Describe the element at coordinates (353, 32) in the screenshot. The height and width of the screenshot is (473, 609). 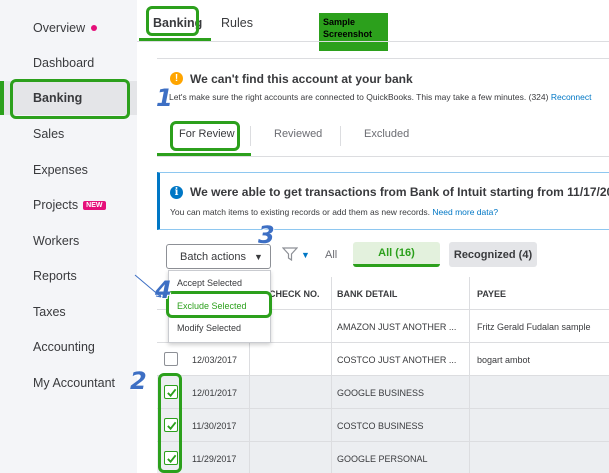
I see `sample-screenshot-label: Sample Screenshot` at that location.